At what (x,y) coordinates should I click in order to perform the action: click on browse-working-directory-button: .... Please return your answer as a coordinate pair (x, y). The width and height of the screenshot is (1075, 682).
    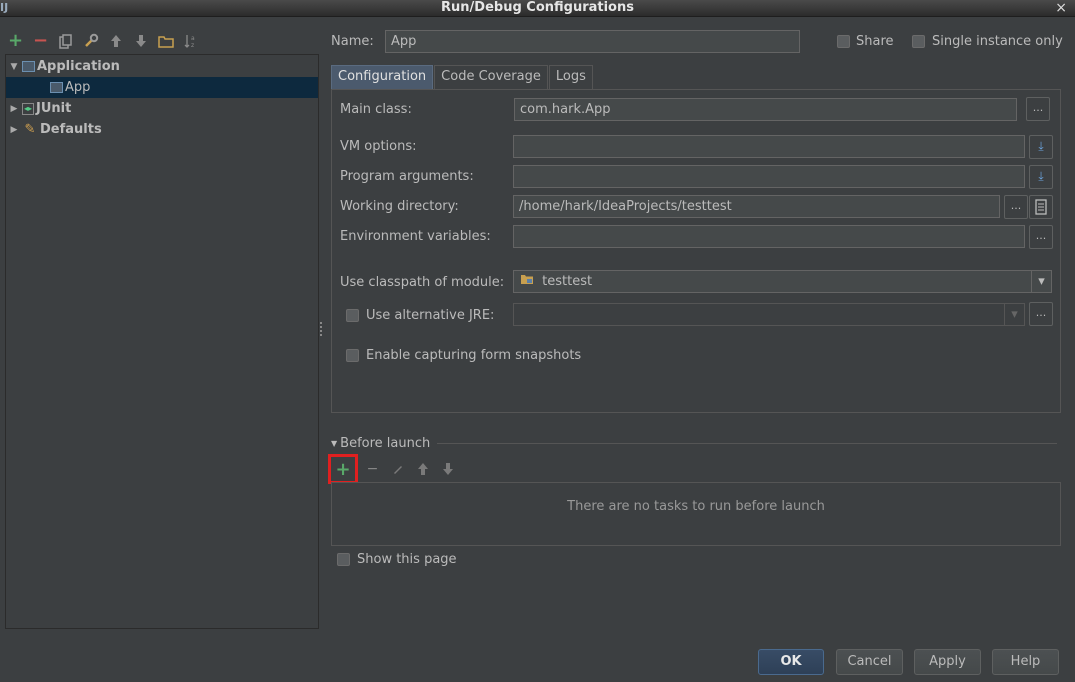
    Looking at the image, I should click on (1016, 207).